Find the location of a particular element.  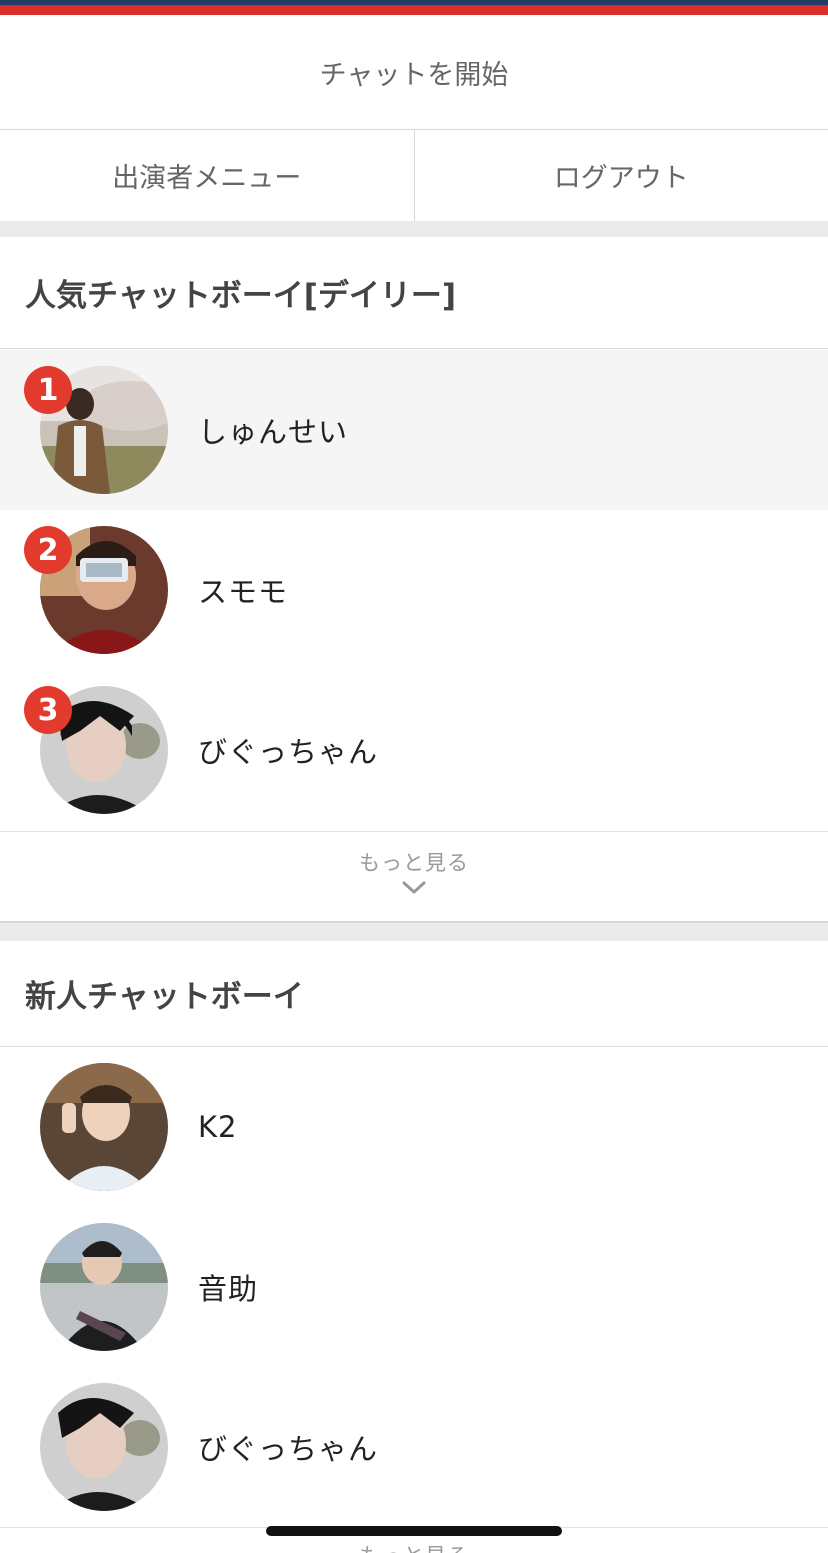

logout-button: ログアウト is located at coordinates (621, 175).